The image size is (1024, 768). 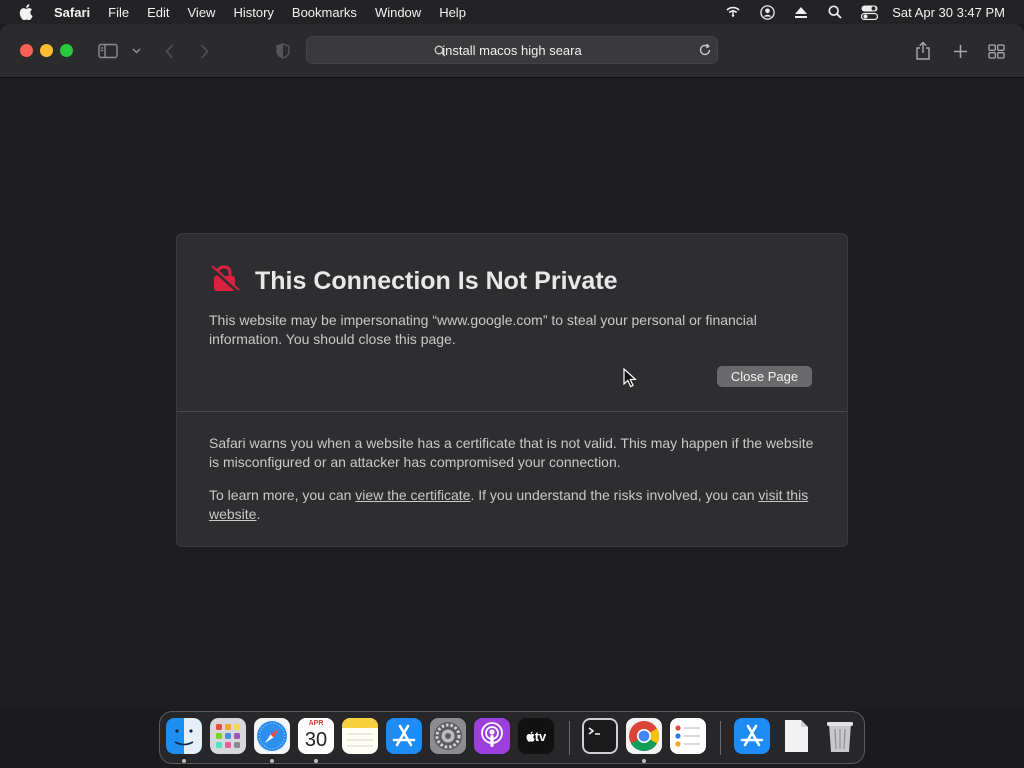 What do you see at coordinates (46, 50) in the screenshot?
I see `window-minimize-button` at bounding box center [46, 50].